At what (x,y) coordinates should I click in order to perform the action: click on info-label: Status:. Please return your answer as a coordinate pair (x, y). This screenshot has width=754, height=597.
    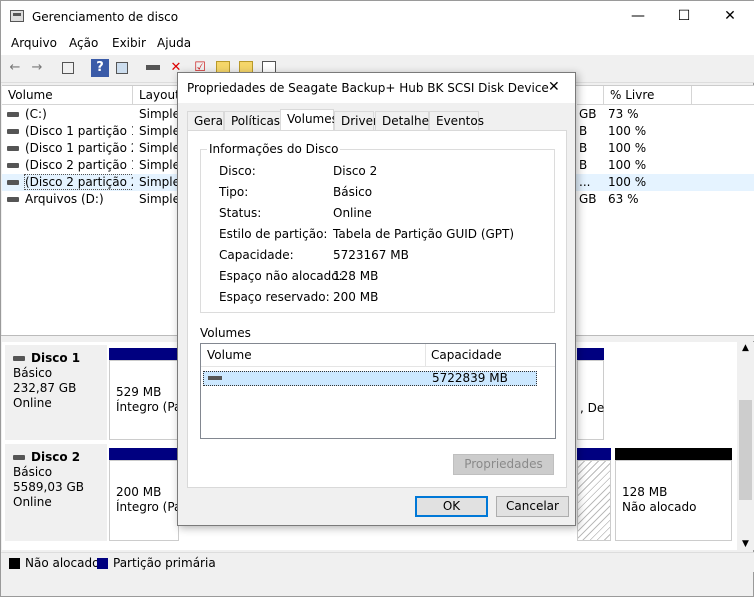
    Looking at the image, I should click on (240, 213).